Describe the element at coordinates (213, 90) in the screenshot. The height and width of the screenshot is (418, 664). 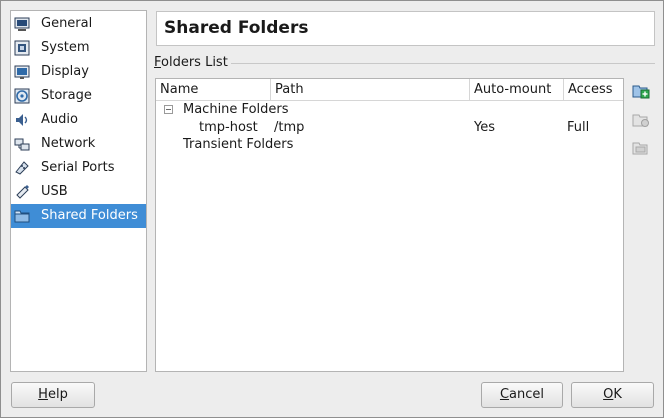
I see `column-header-name: Name` at that location.